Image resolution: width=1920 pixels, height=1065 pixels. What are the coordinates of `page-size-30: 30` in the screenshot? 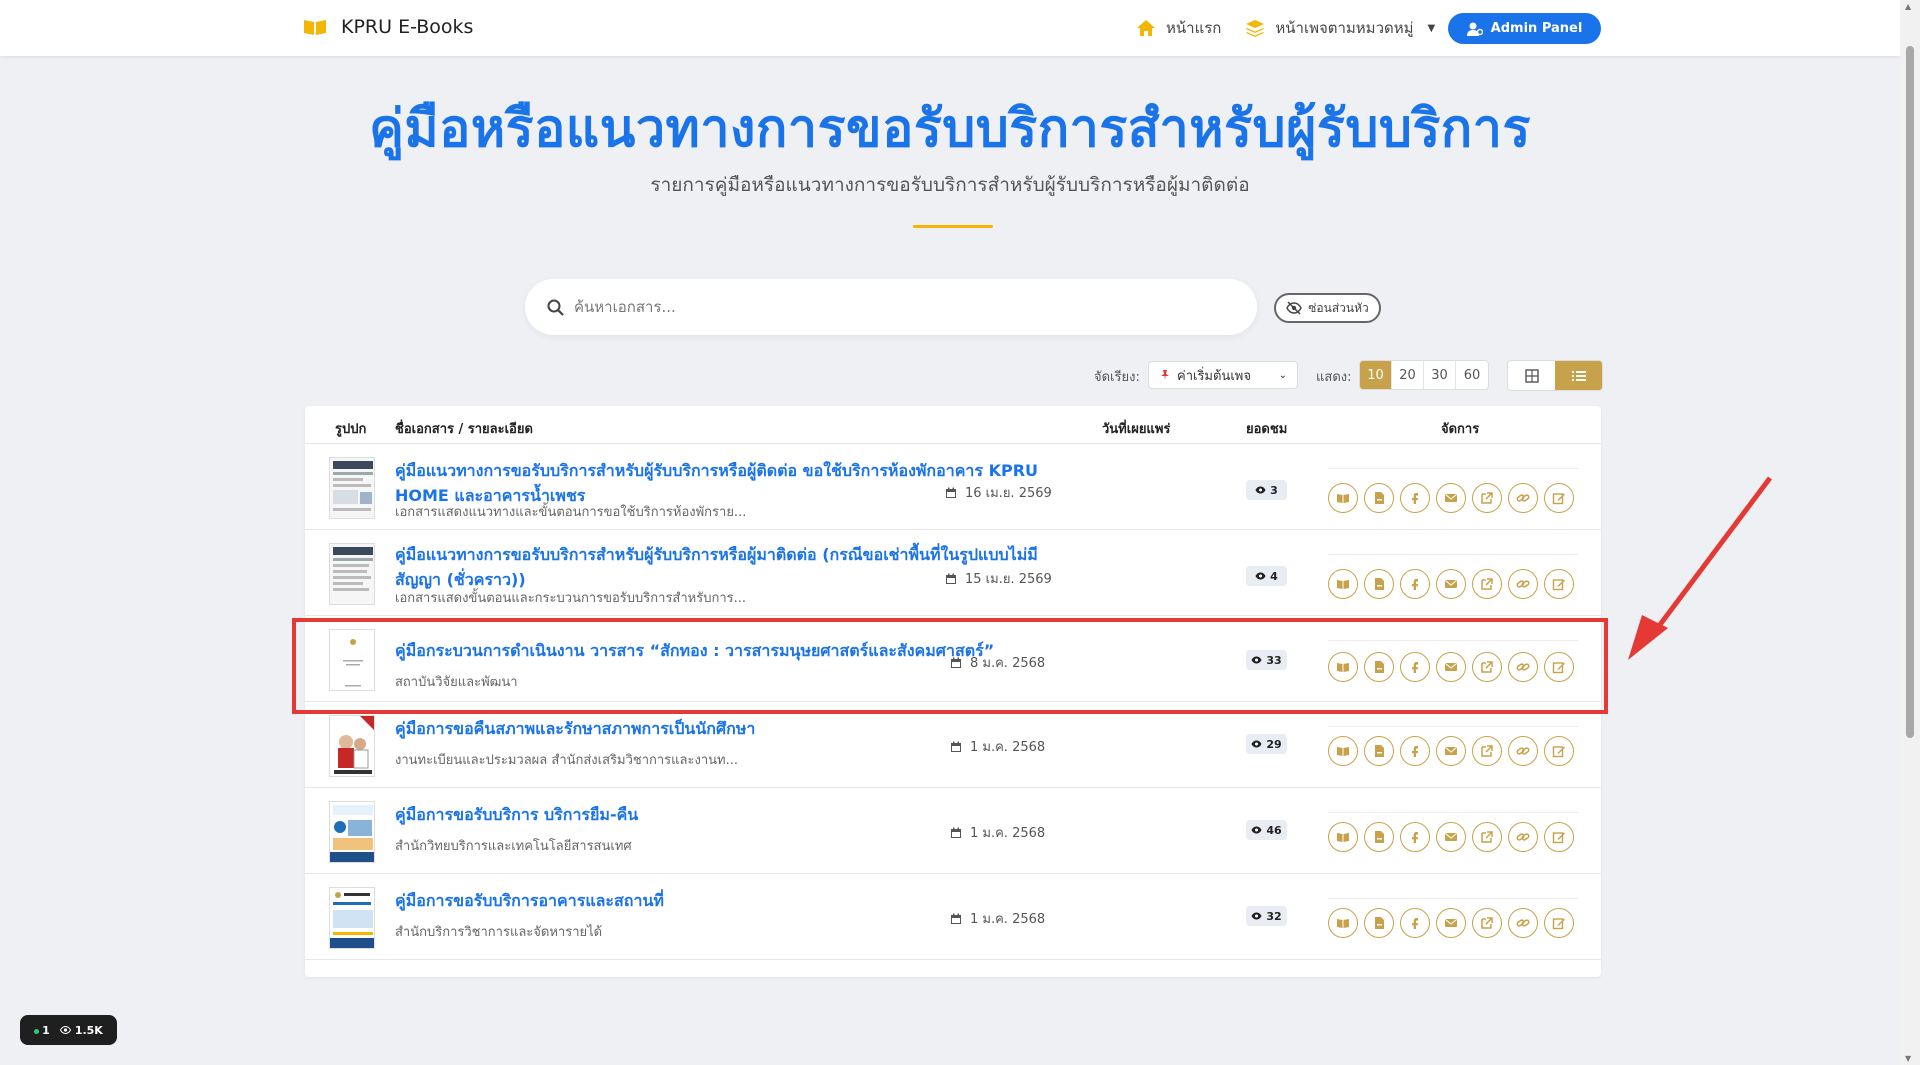 It's located at (1440, 375).